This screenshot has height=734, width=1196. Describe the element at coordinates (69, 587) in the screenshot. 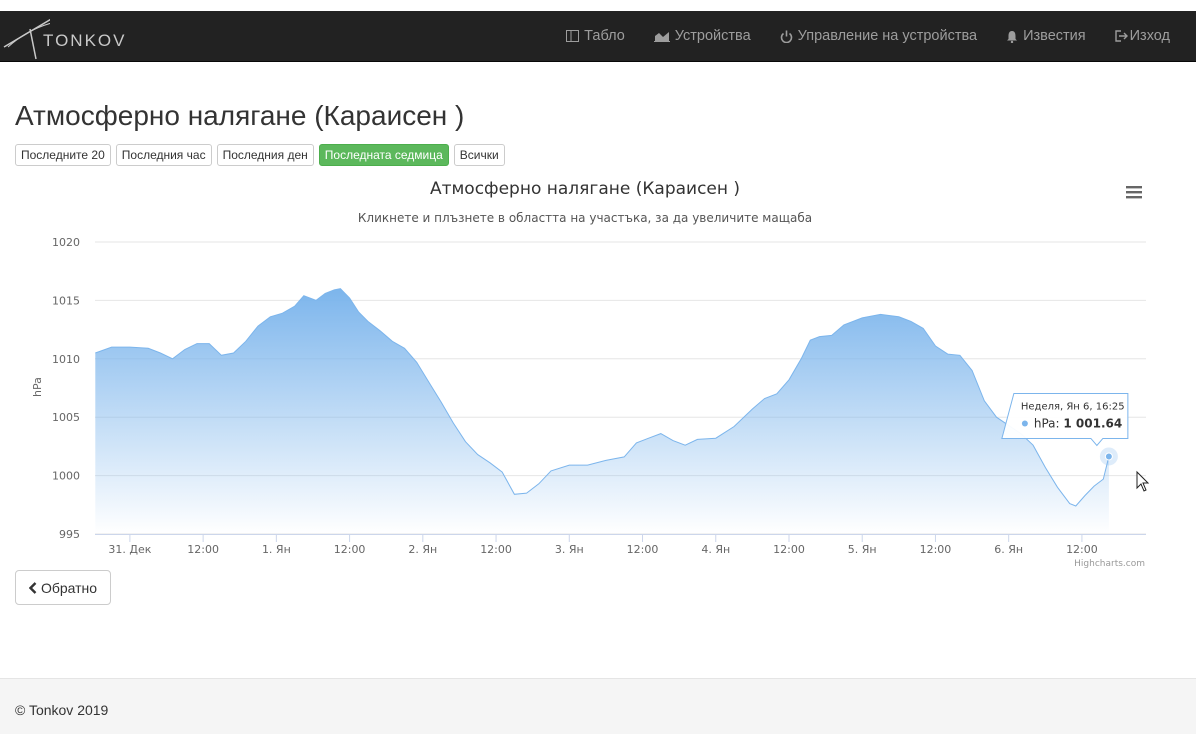

I see `back-button-label: Обратно` at that location.